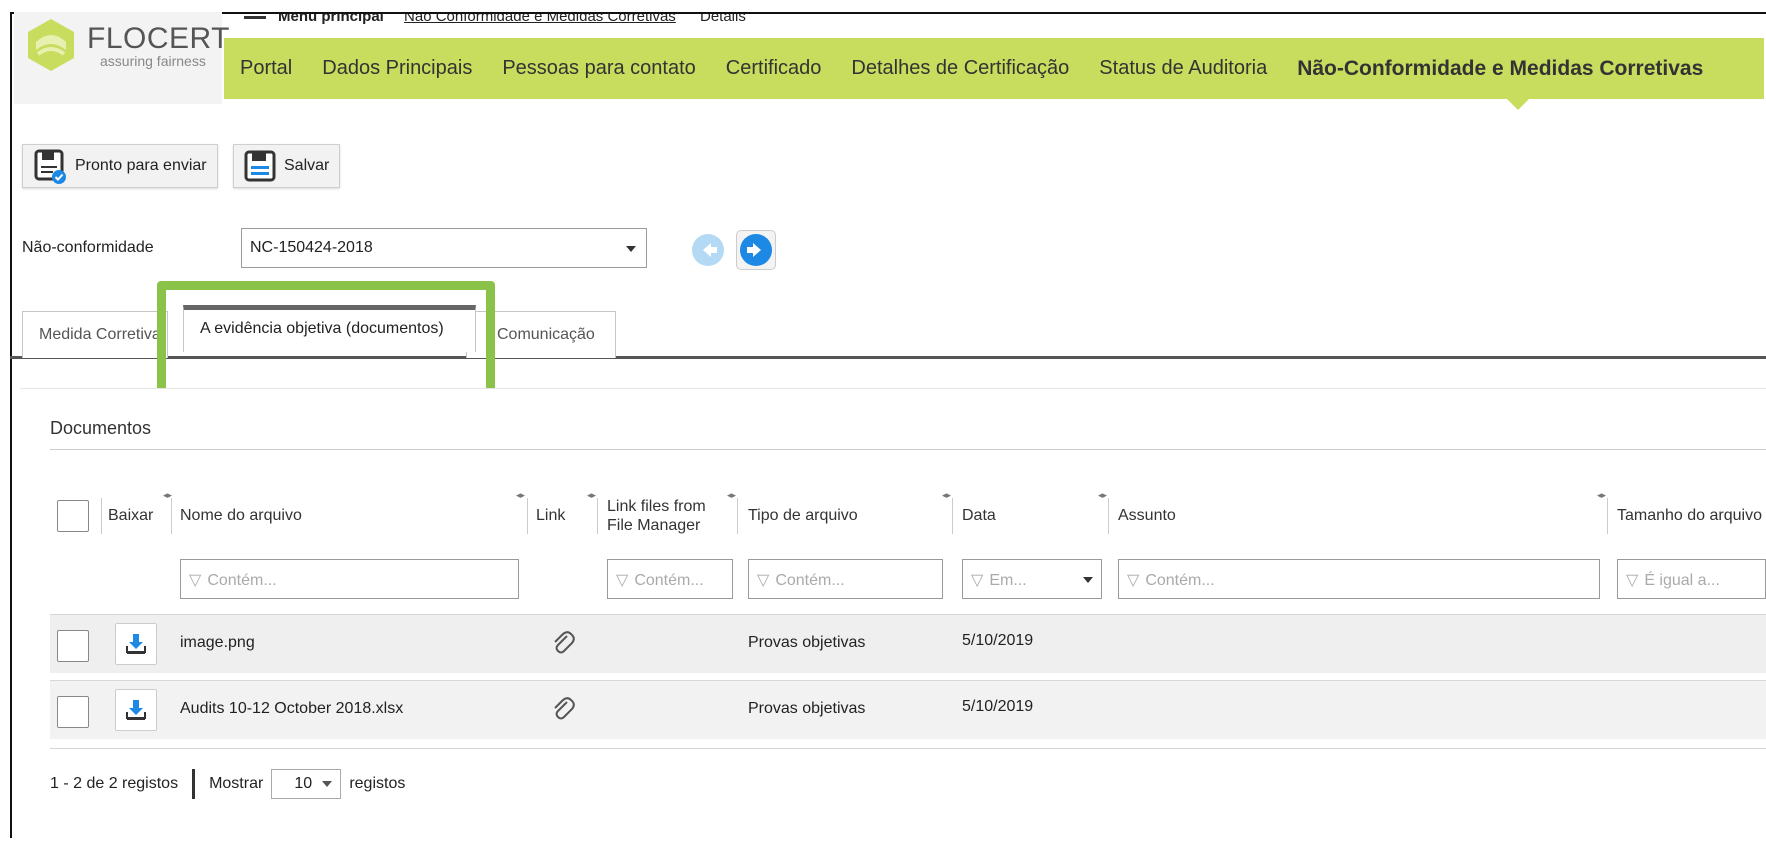  Describe the element at coordinates (158, 38) in the screenshot. I see `brand-name: FLOCERT` at that location.